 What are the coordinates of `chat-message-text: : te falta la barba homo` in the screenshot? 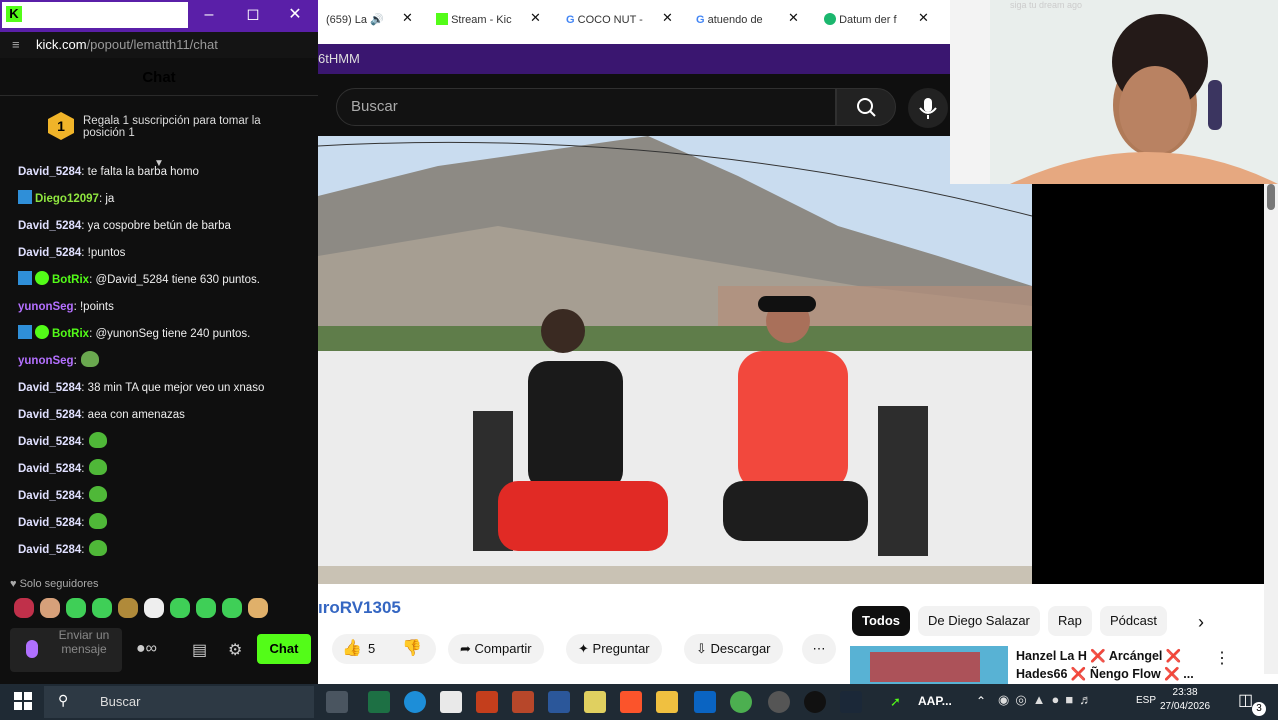 It's located at (140, 172).